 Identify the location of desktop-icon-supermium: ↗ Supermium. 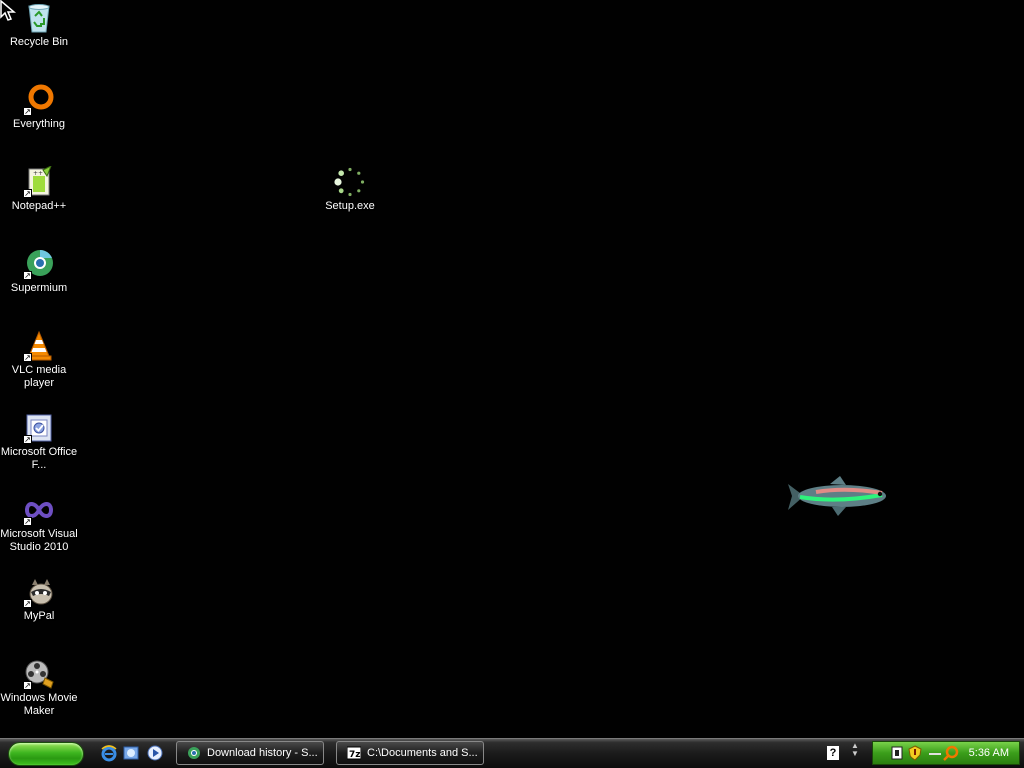
(39, 271).